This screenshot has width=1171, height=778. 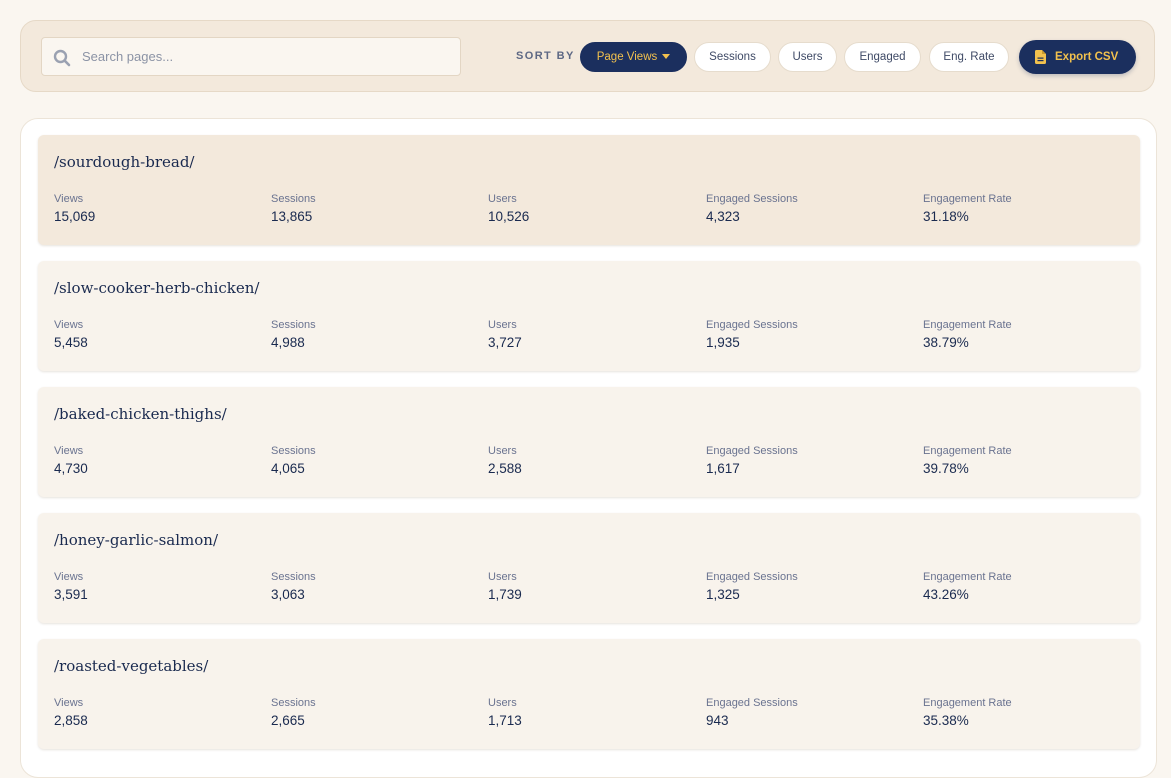 What do you see at coordinates (293, 208) in the screenshot?
I see `metric-sessions: Sessions 13,865` at bounding box center [293, 208].